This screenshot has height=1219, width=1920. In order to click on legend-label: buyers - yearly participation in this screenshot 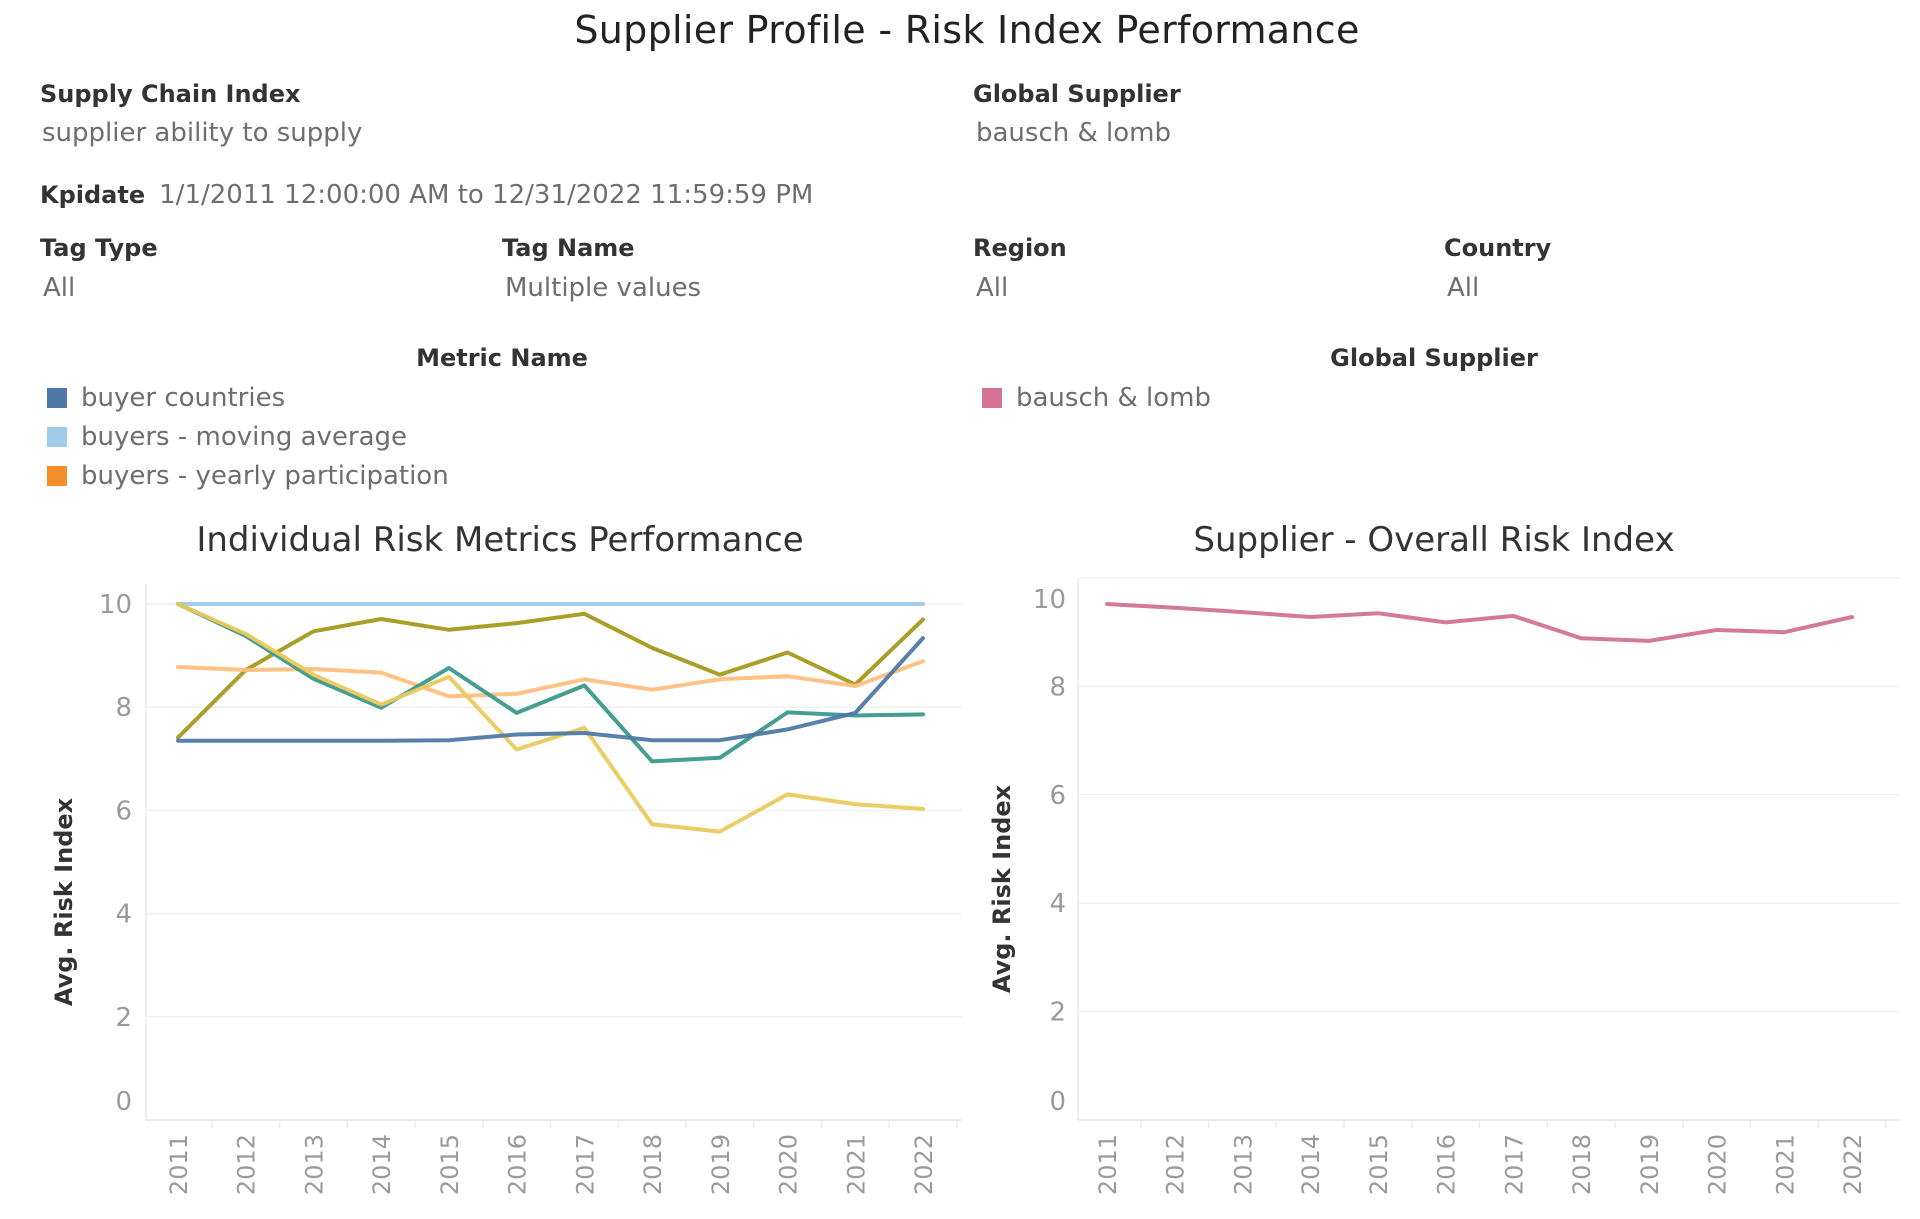, I will do `click(265, 475)`.